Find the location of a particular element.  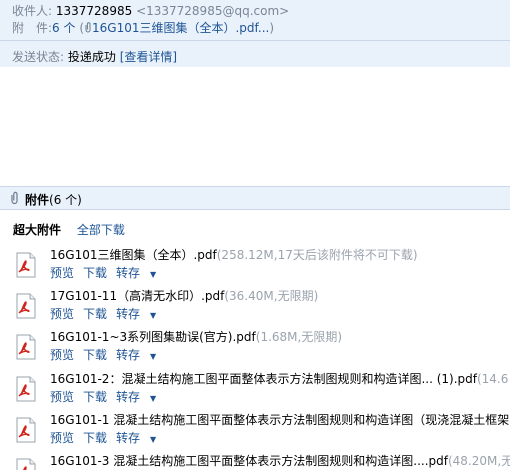

attachment-row: 附 件:6 个 (16G101三维图集（全本）.pdf...) is located at coordinates (143, 27).